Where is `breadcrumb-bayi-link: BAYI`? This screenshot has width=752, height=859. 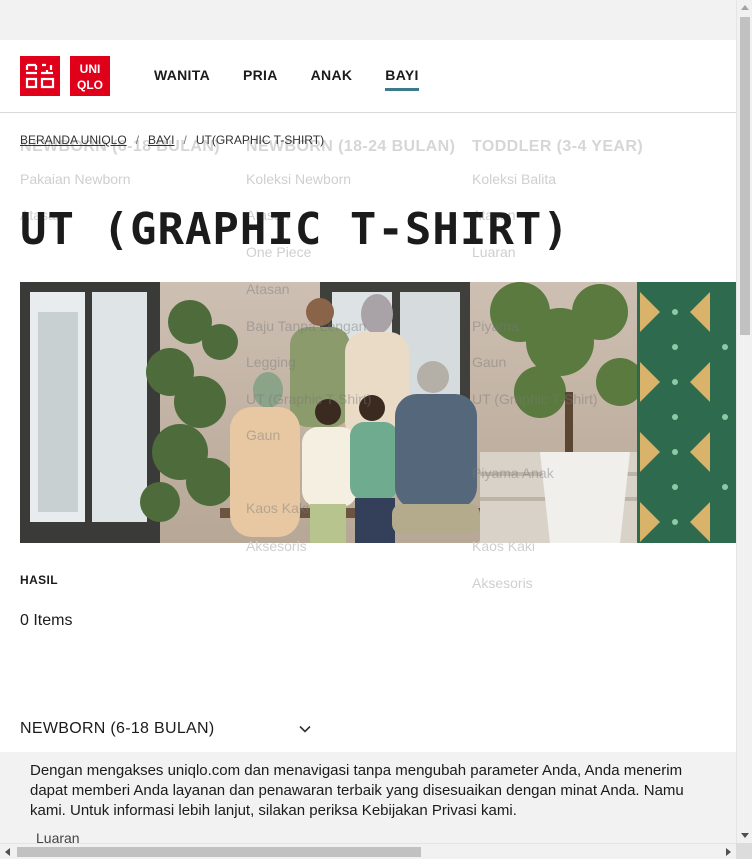 breadcrumb-bayi-link: BAYI is located at coordinates (161, 140).